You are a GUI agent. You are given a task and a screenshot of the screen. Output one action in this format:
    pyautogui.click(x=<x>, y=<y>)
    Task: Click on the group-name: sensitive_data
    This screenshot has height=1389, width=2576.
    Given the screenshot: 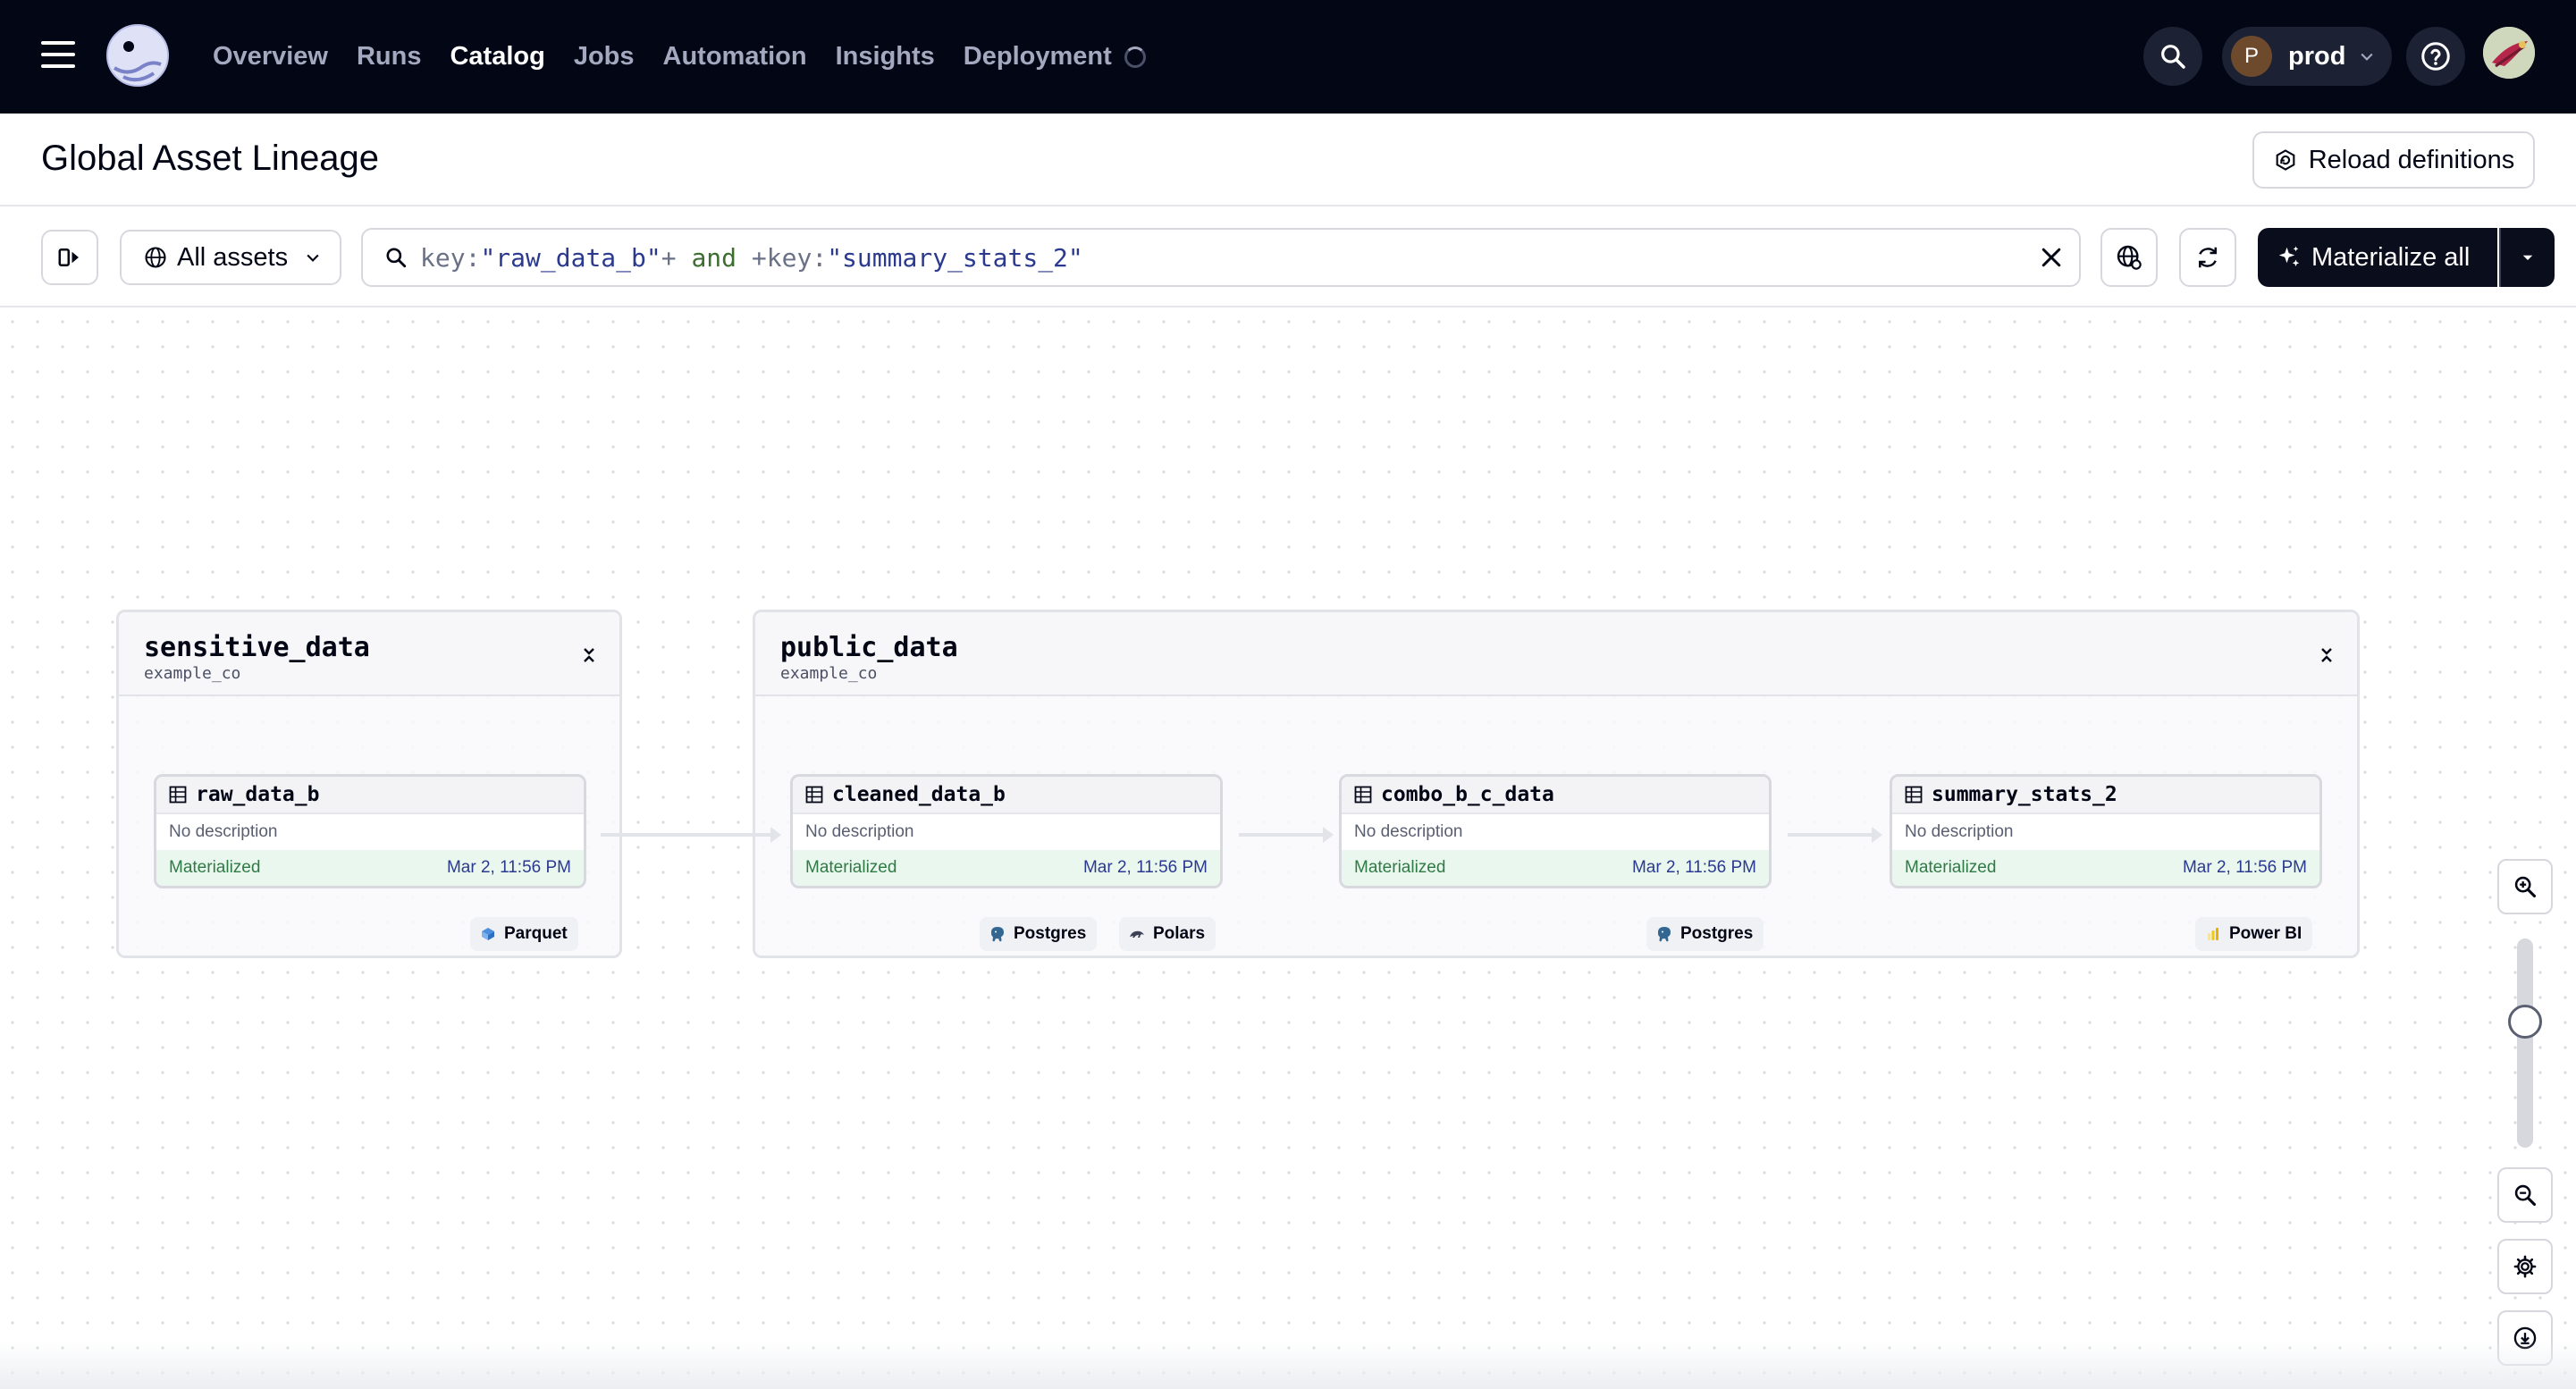 What is the action you would take?
    pyautogui.click(x=257, y=647)
    